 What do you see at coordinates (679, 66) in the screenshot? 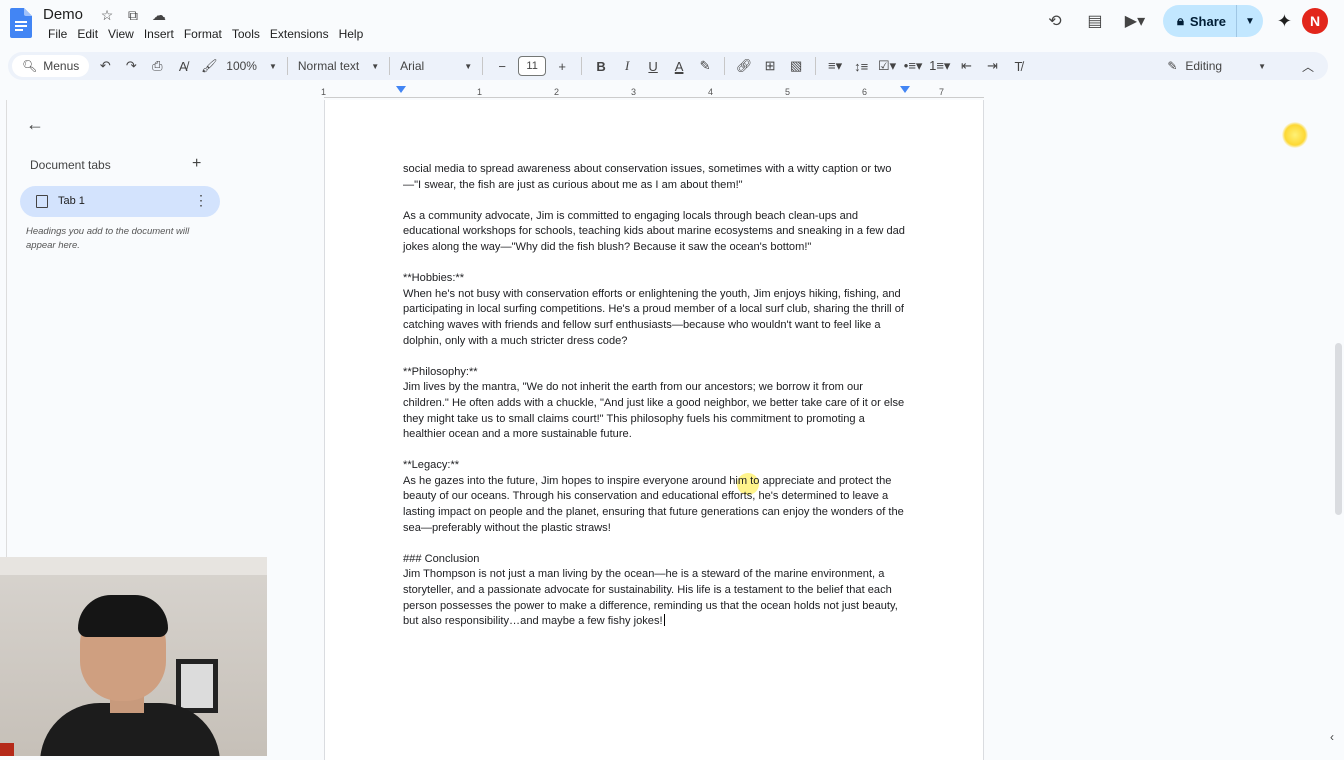
I see `text-color-icon: A` at bounding box center [679, 66].